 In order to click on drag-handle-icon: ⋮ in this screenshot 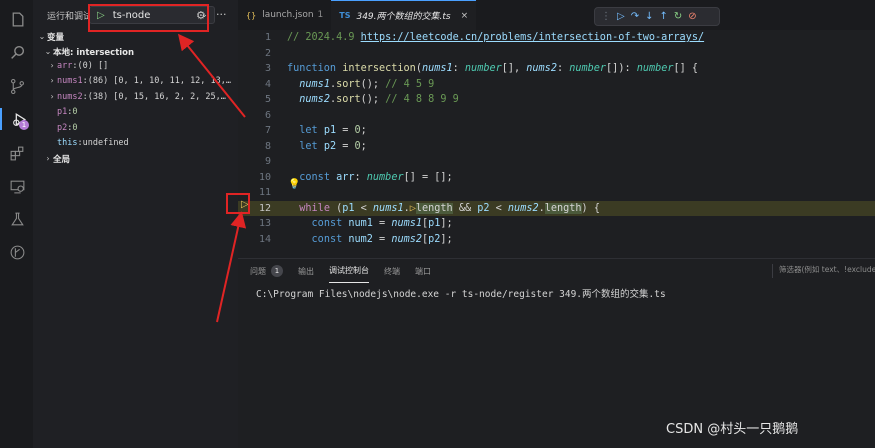, I will do `click(606, 16)`.